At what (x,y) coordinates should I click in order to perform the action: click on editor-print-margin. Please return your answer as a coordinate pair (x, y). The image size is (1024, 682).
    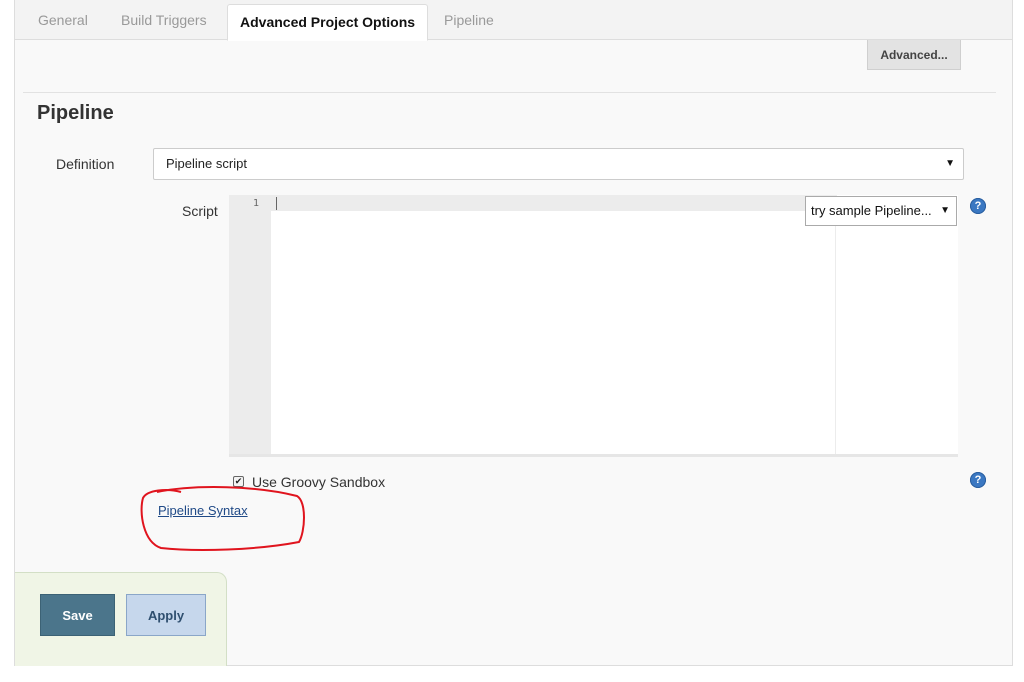
    Looking at the image, I should click on (835, 324).